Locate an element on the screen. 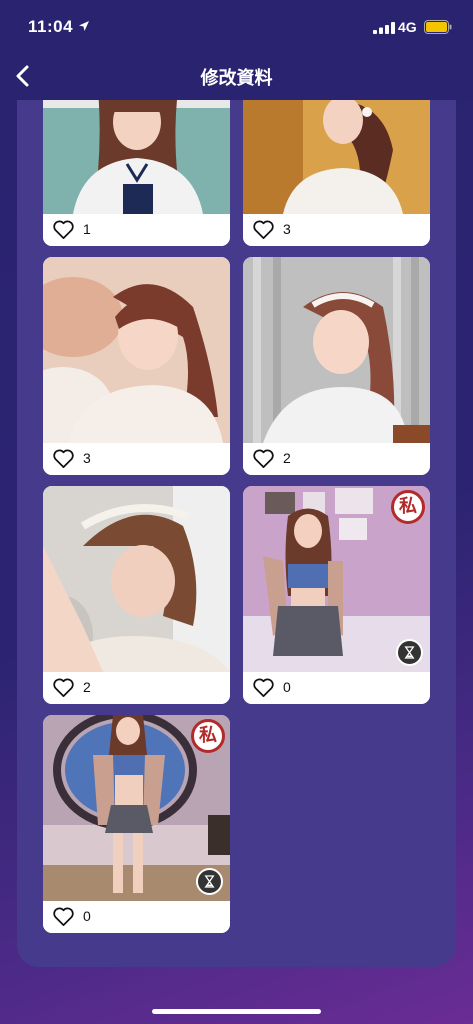 Image resolution: width=473 pixels, height=1024 pixels. photo-card: 1 is located at coordinates (136, 173).